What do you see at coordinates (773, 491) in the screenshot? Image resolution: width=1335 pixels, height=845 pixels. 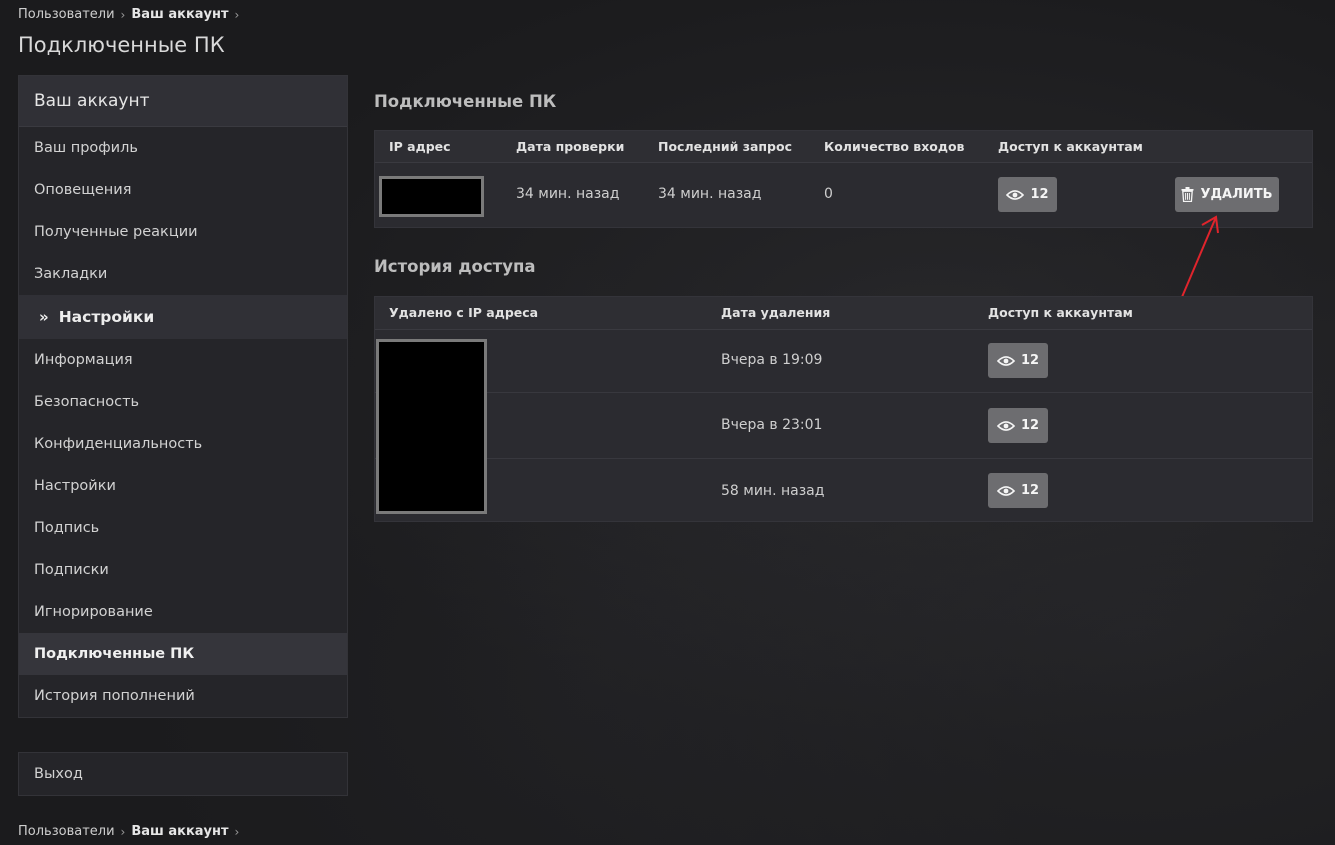 I see `delete-date-value: 58 мин. назад` at bounding box center [773, 491].